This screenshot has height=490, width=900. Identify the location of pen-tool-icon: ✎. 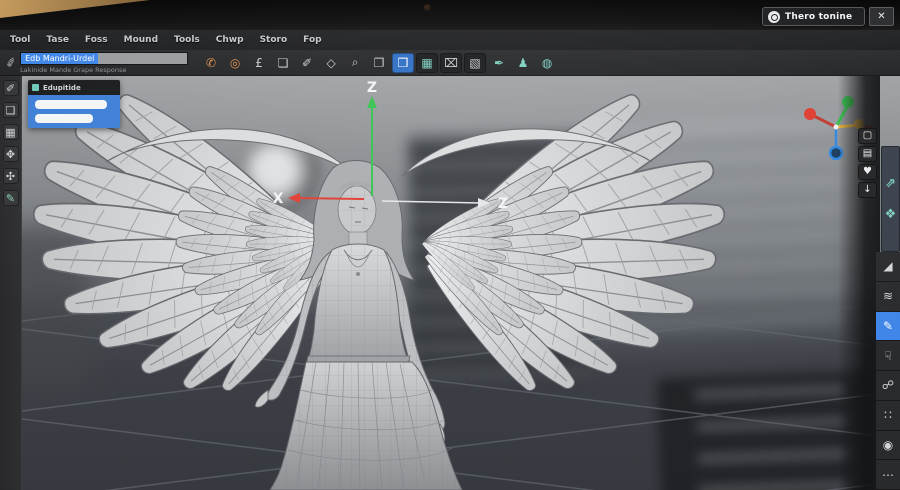
(888, 326).